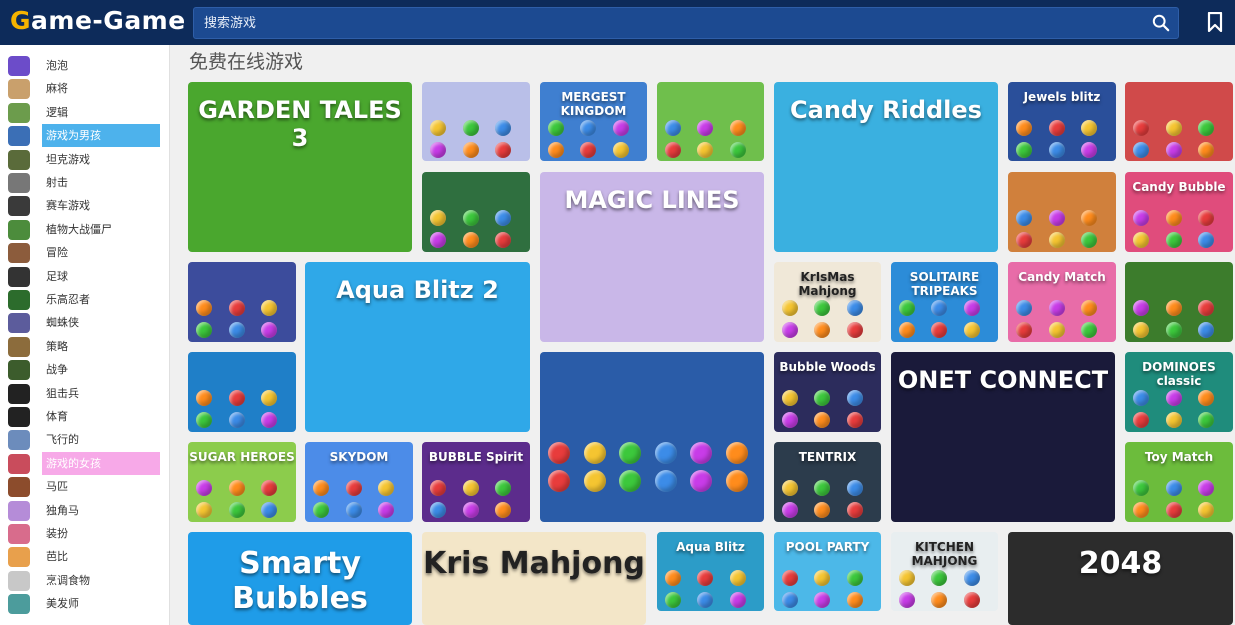 The height and width of the screenshot is (625, 1235). I want to click on game-tile: DOMINOES classic, so click(1179, 392).